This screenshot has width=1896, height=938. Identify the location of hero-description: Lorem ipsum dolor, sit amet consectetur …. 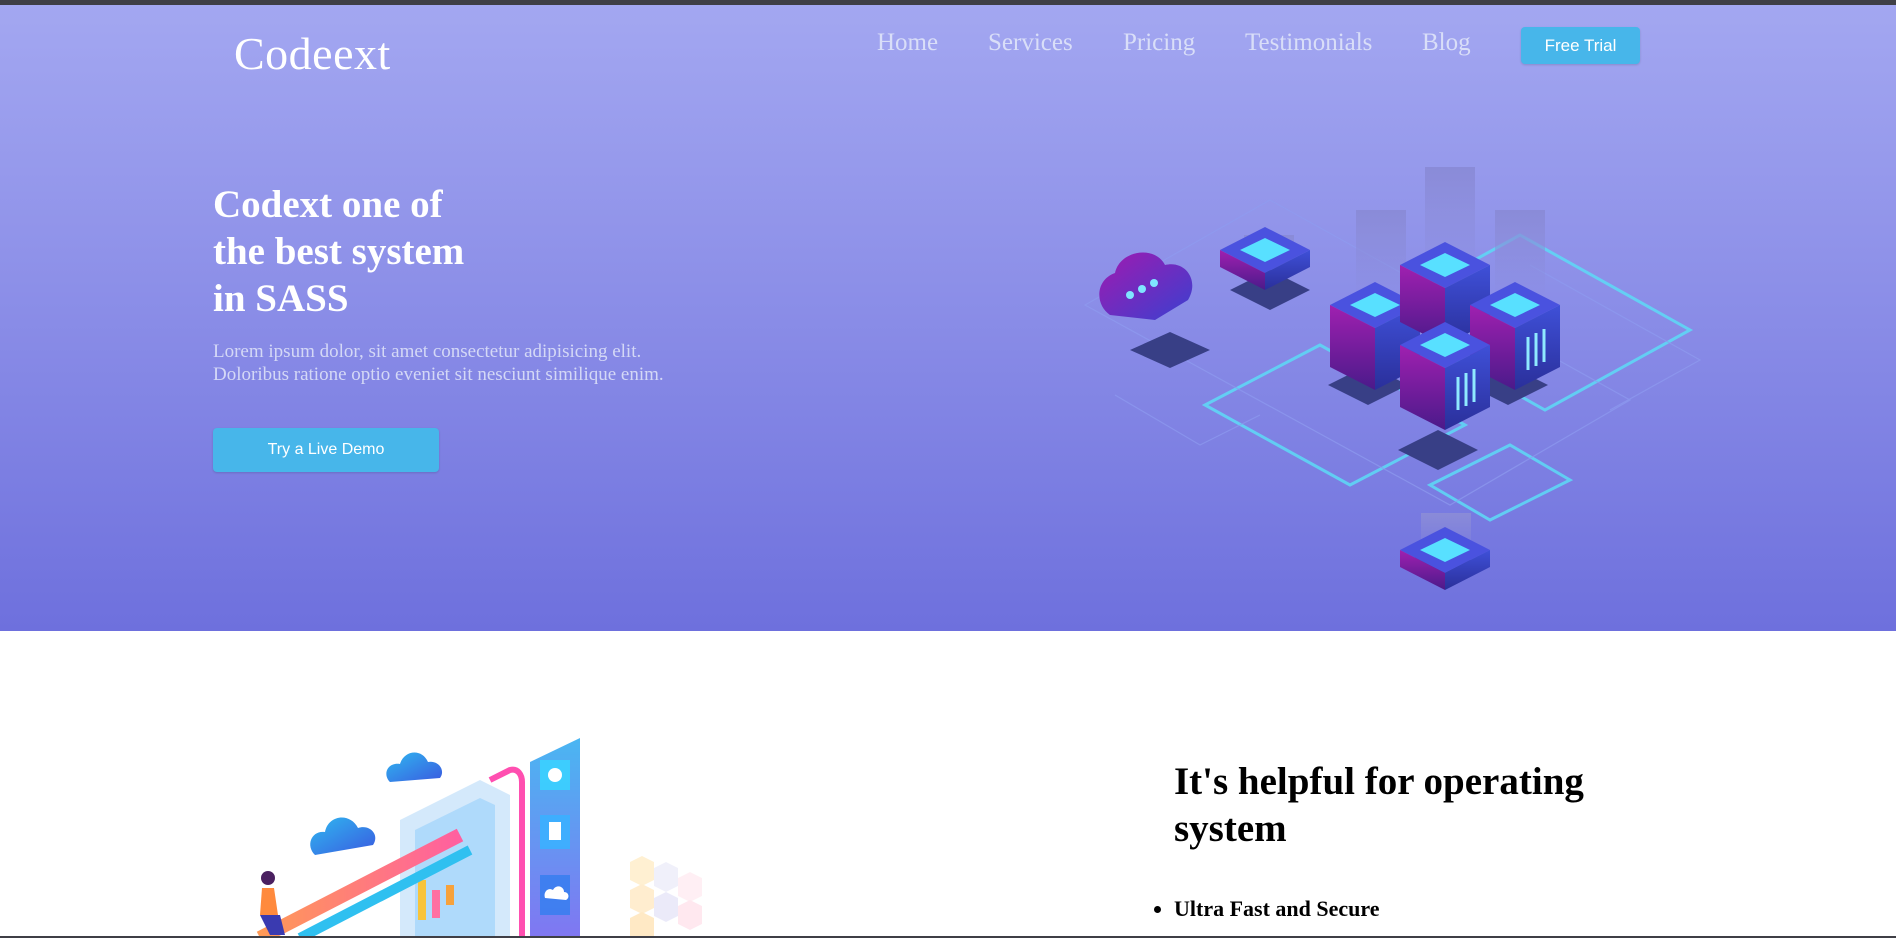
(438, 363).